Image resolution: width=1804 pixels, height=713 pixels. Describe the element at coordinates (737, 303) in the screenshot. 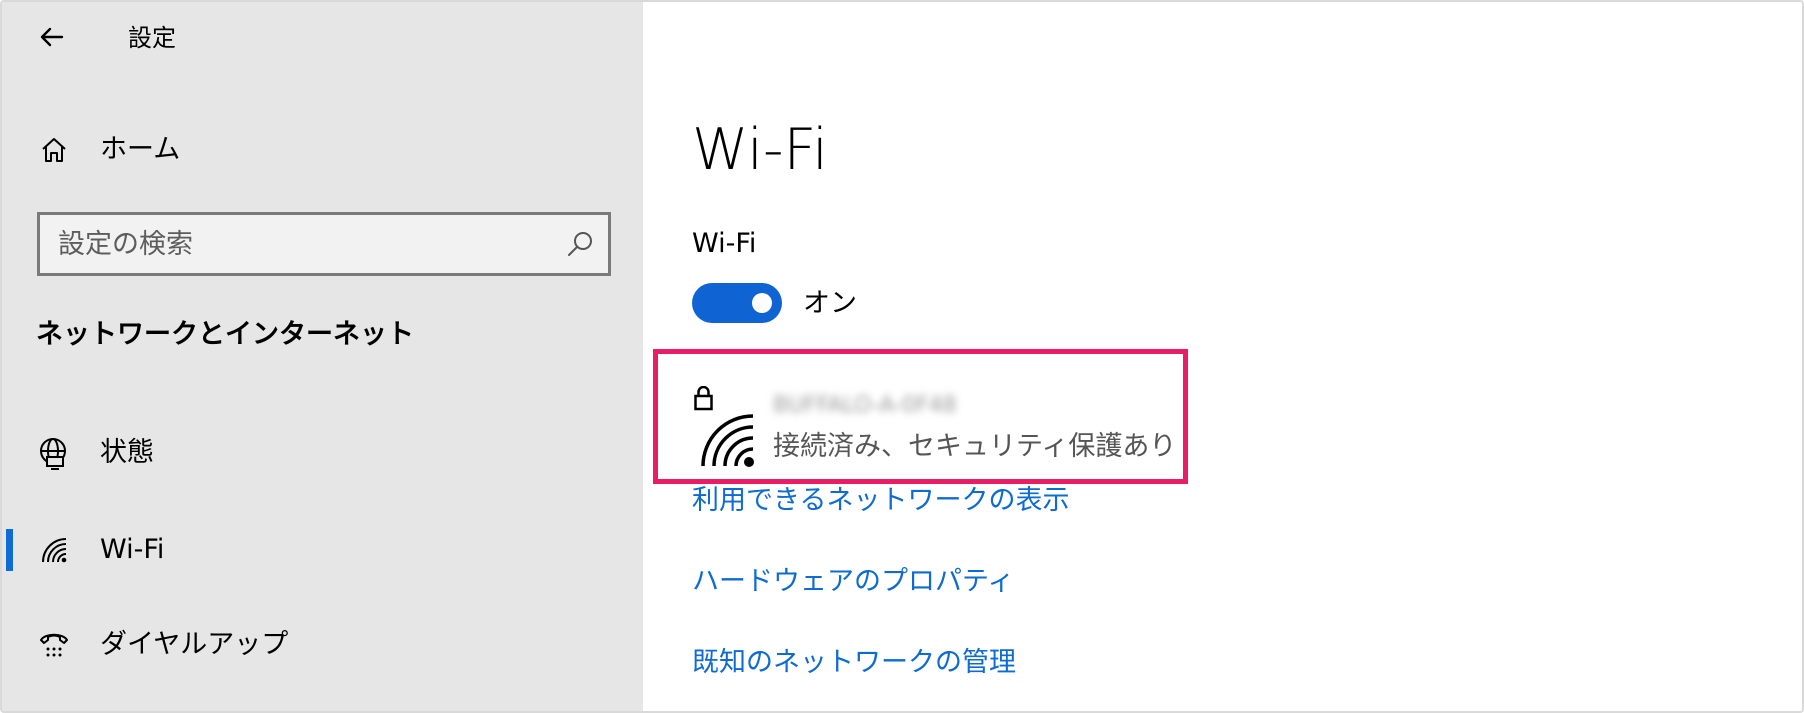

I see `wifi-toggle` at that location.